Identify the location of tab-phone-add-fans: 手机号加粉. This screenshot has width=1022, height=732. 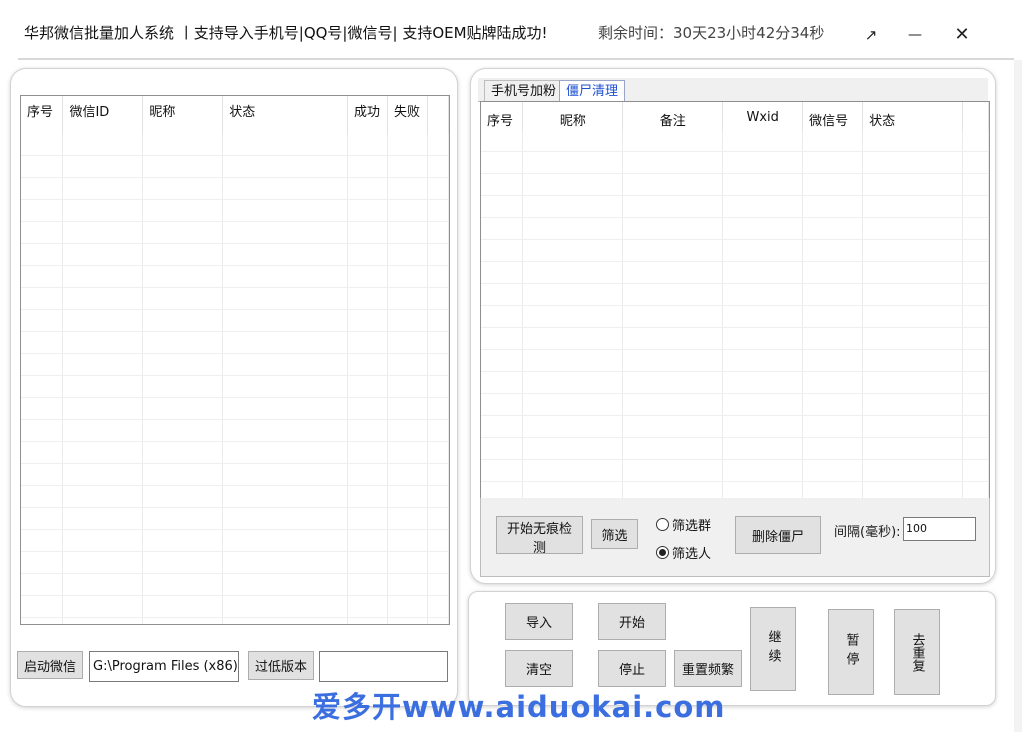
(524, 91).